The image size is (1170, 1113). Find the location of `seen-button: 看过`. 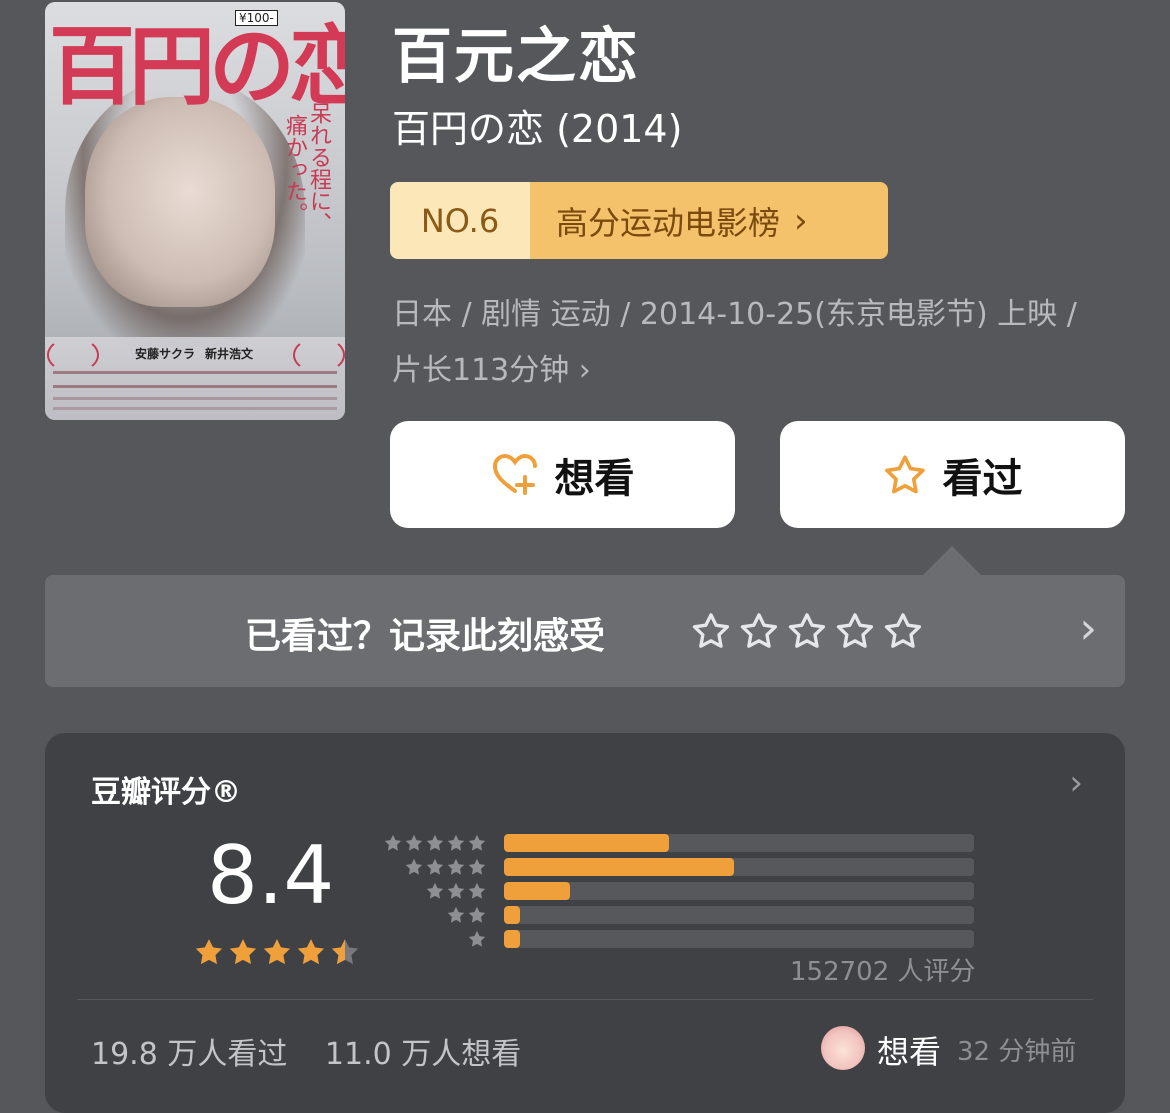

seen-button: 看过 is located at coordinates (952, 474).